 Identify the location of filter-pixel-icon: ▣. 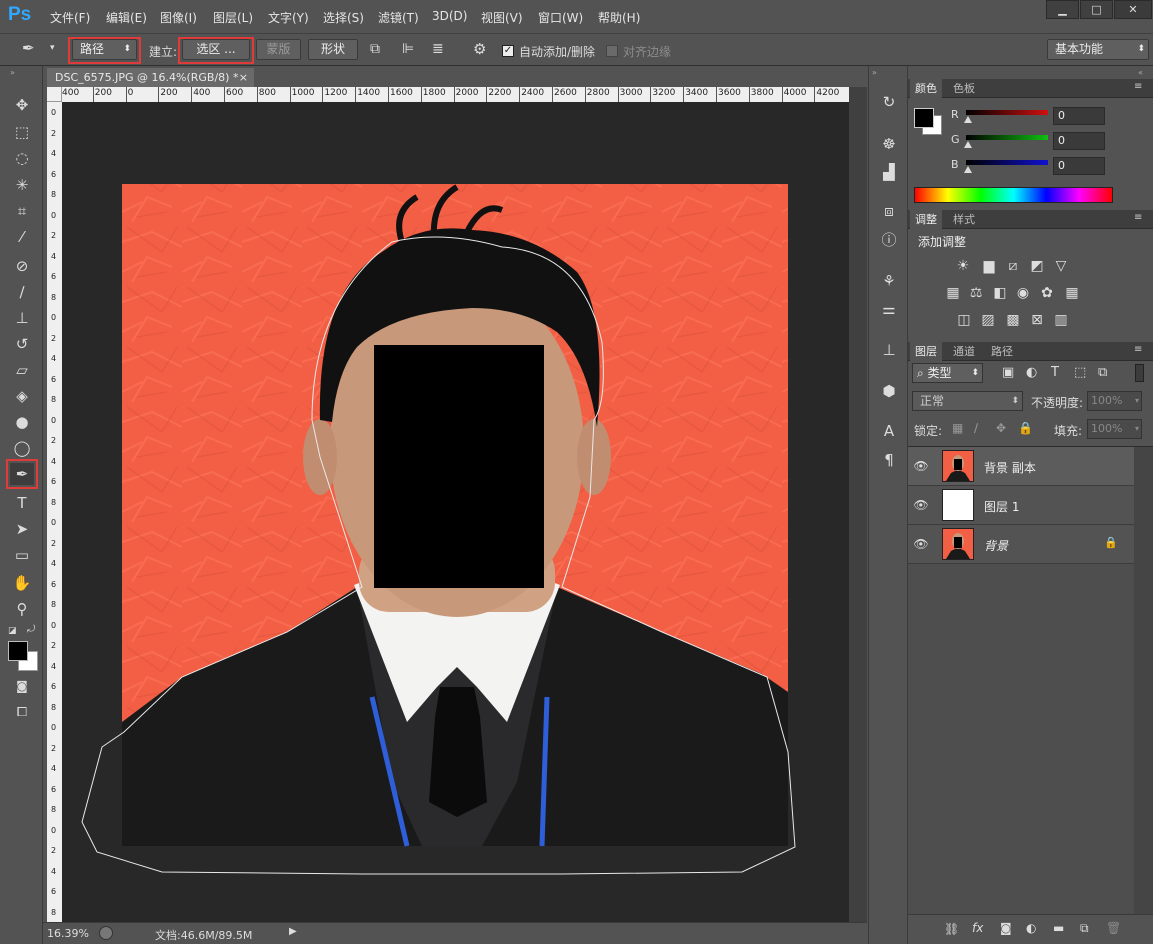
(1008, 372).